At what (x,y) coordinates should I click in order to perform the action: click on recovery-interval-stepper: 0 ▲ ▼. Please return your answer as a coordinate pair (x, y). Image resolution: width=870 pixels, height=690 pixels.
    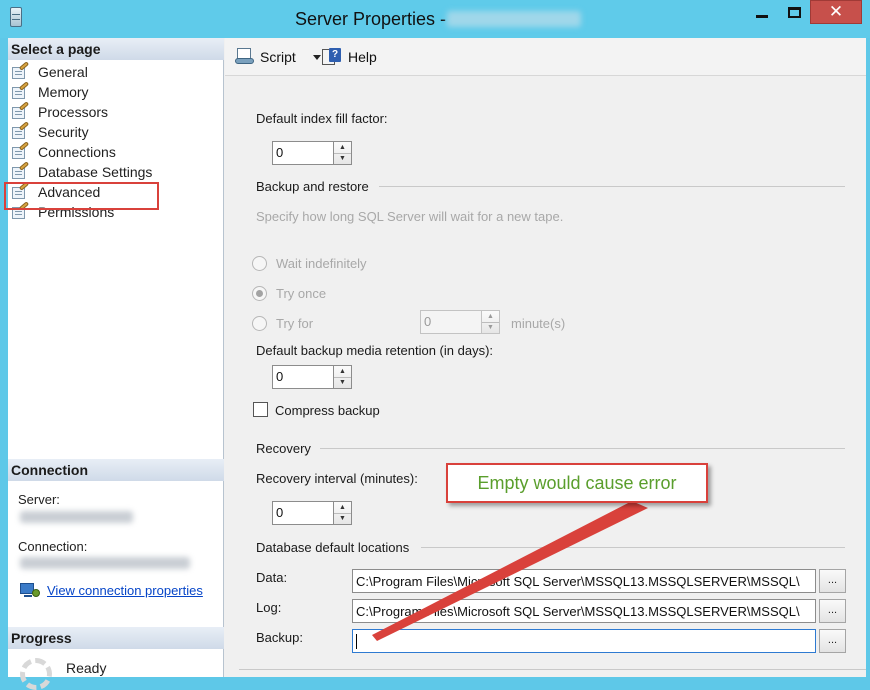
    Looking at the image, I should click on (312, 513).